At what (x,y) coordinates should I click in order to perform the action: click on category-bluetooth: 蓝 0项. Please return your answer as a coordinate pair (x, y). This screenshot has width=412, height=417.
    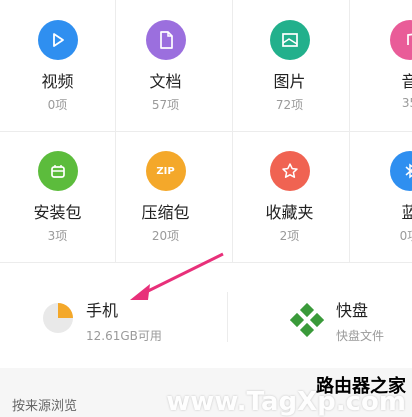
    Looking at the image, I should click on (382, 196).